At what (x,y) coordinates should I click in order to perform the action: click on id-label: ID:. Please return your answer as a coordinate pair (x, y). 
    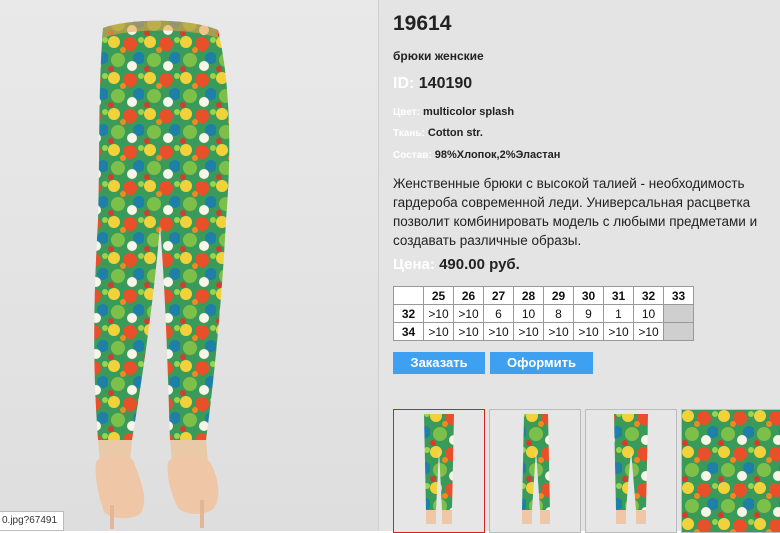
    Looking at the image, I should click on (404, 83).